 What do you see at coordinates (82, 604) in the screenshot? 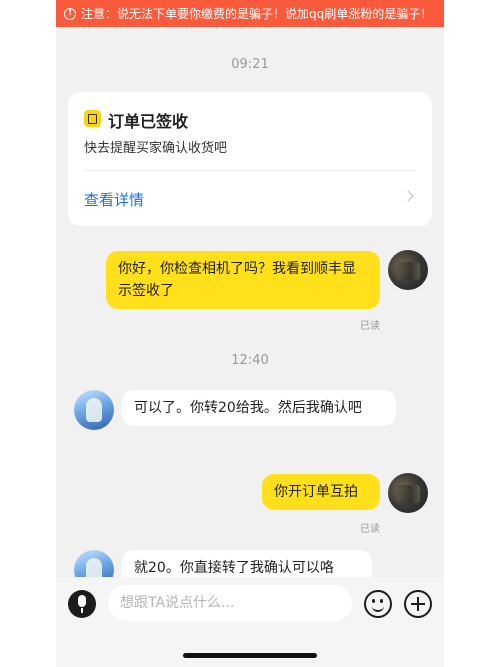
I see `microphone-icon` at bounding box center [82, 604].